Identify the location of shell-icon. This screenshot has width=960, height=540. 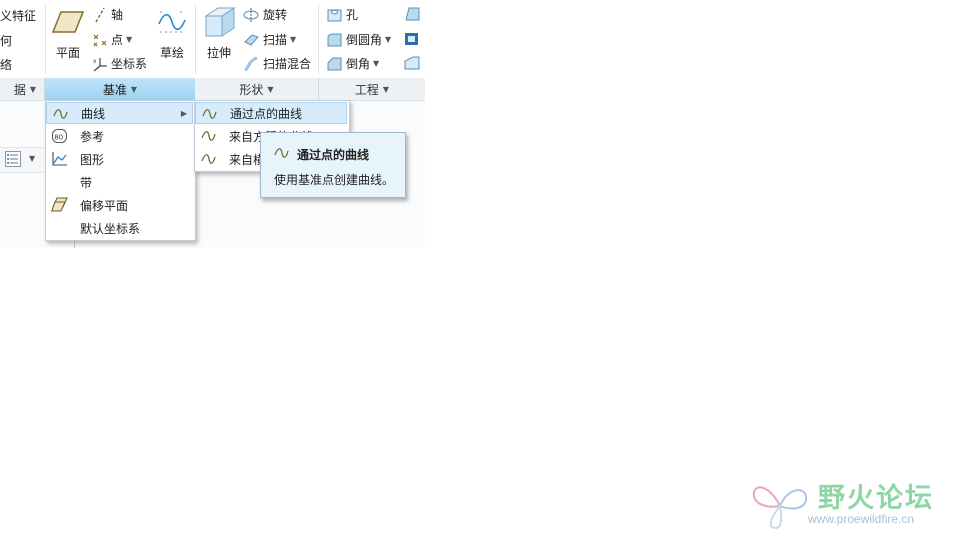
(411, 39).